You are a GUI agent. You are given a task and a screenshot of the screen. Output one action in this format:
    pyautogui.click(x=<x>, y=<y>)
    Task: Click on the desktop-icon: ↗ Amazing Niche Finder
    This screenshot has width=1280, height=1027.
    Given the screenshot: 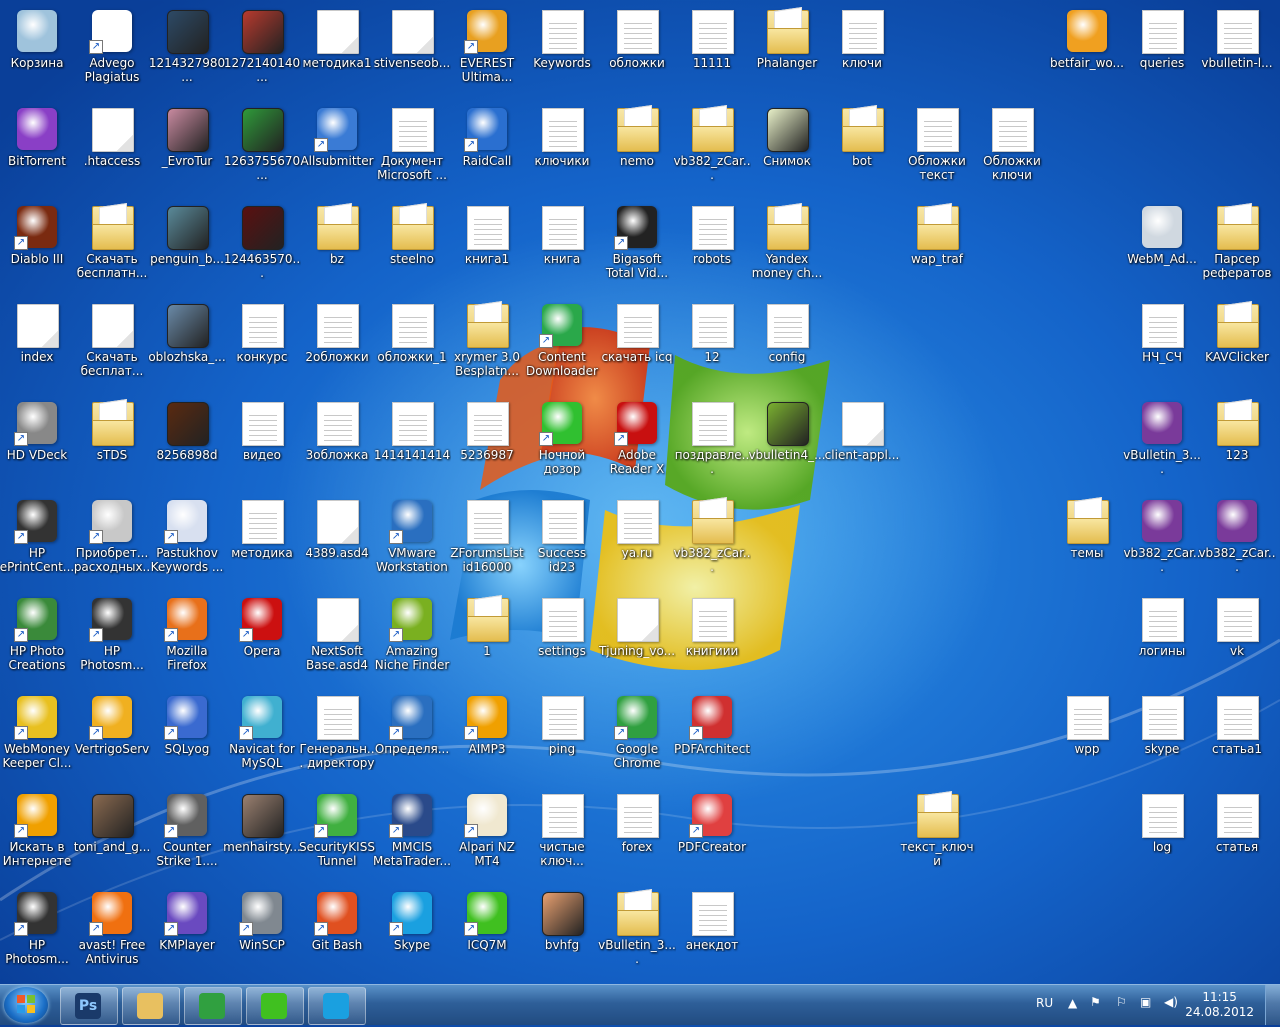 What is the action you would take?
    pyautogui.click(x=412, y=638)
    